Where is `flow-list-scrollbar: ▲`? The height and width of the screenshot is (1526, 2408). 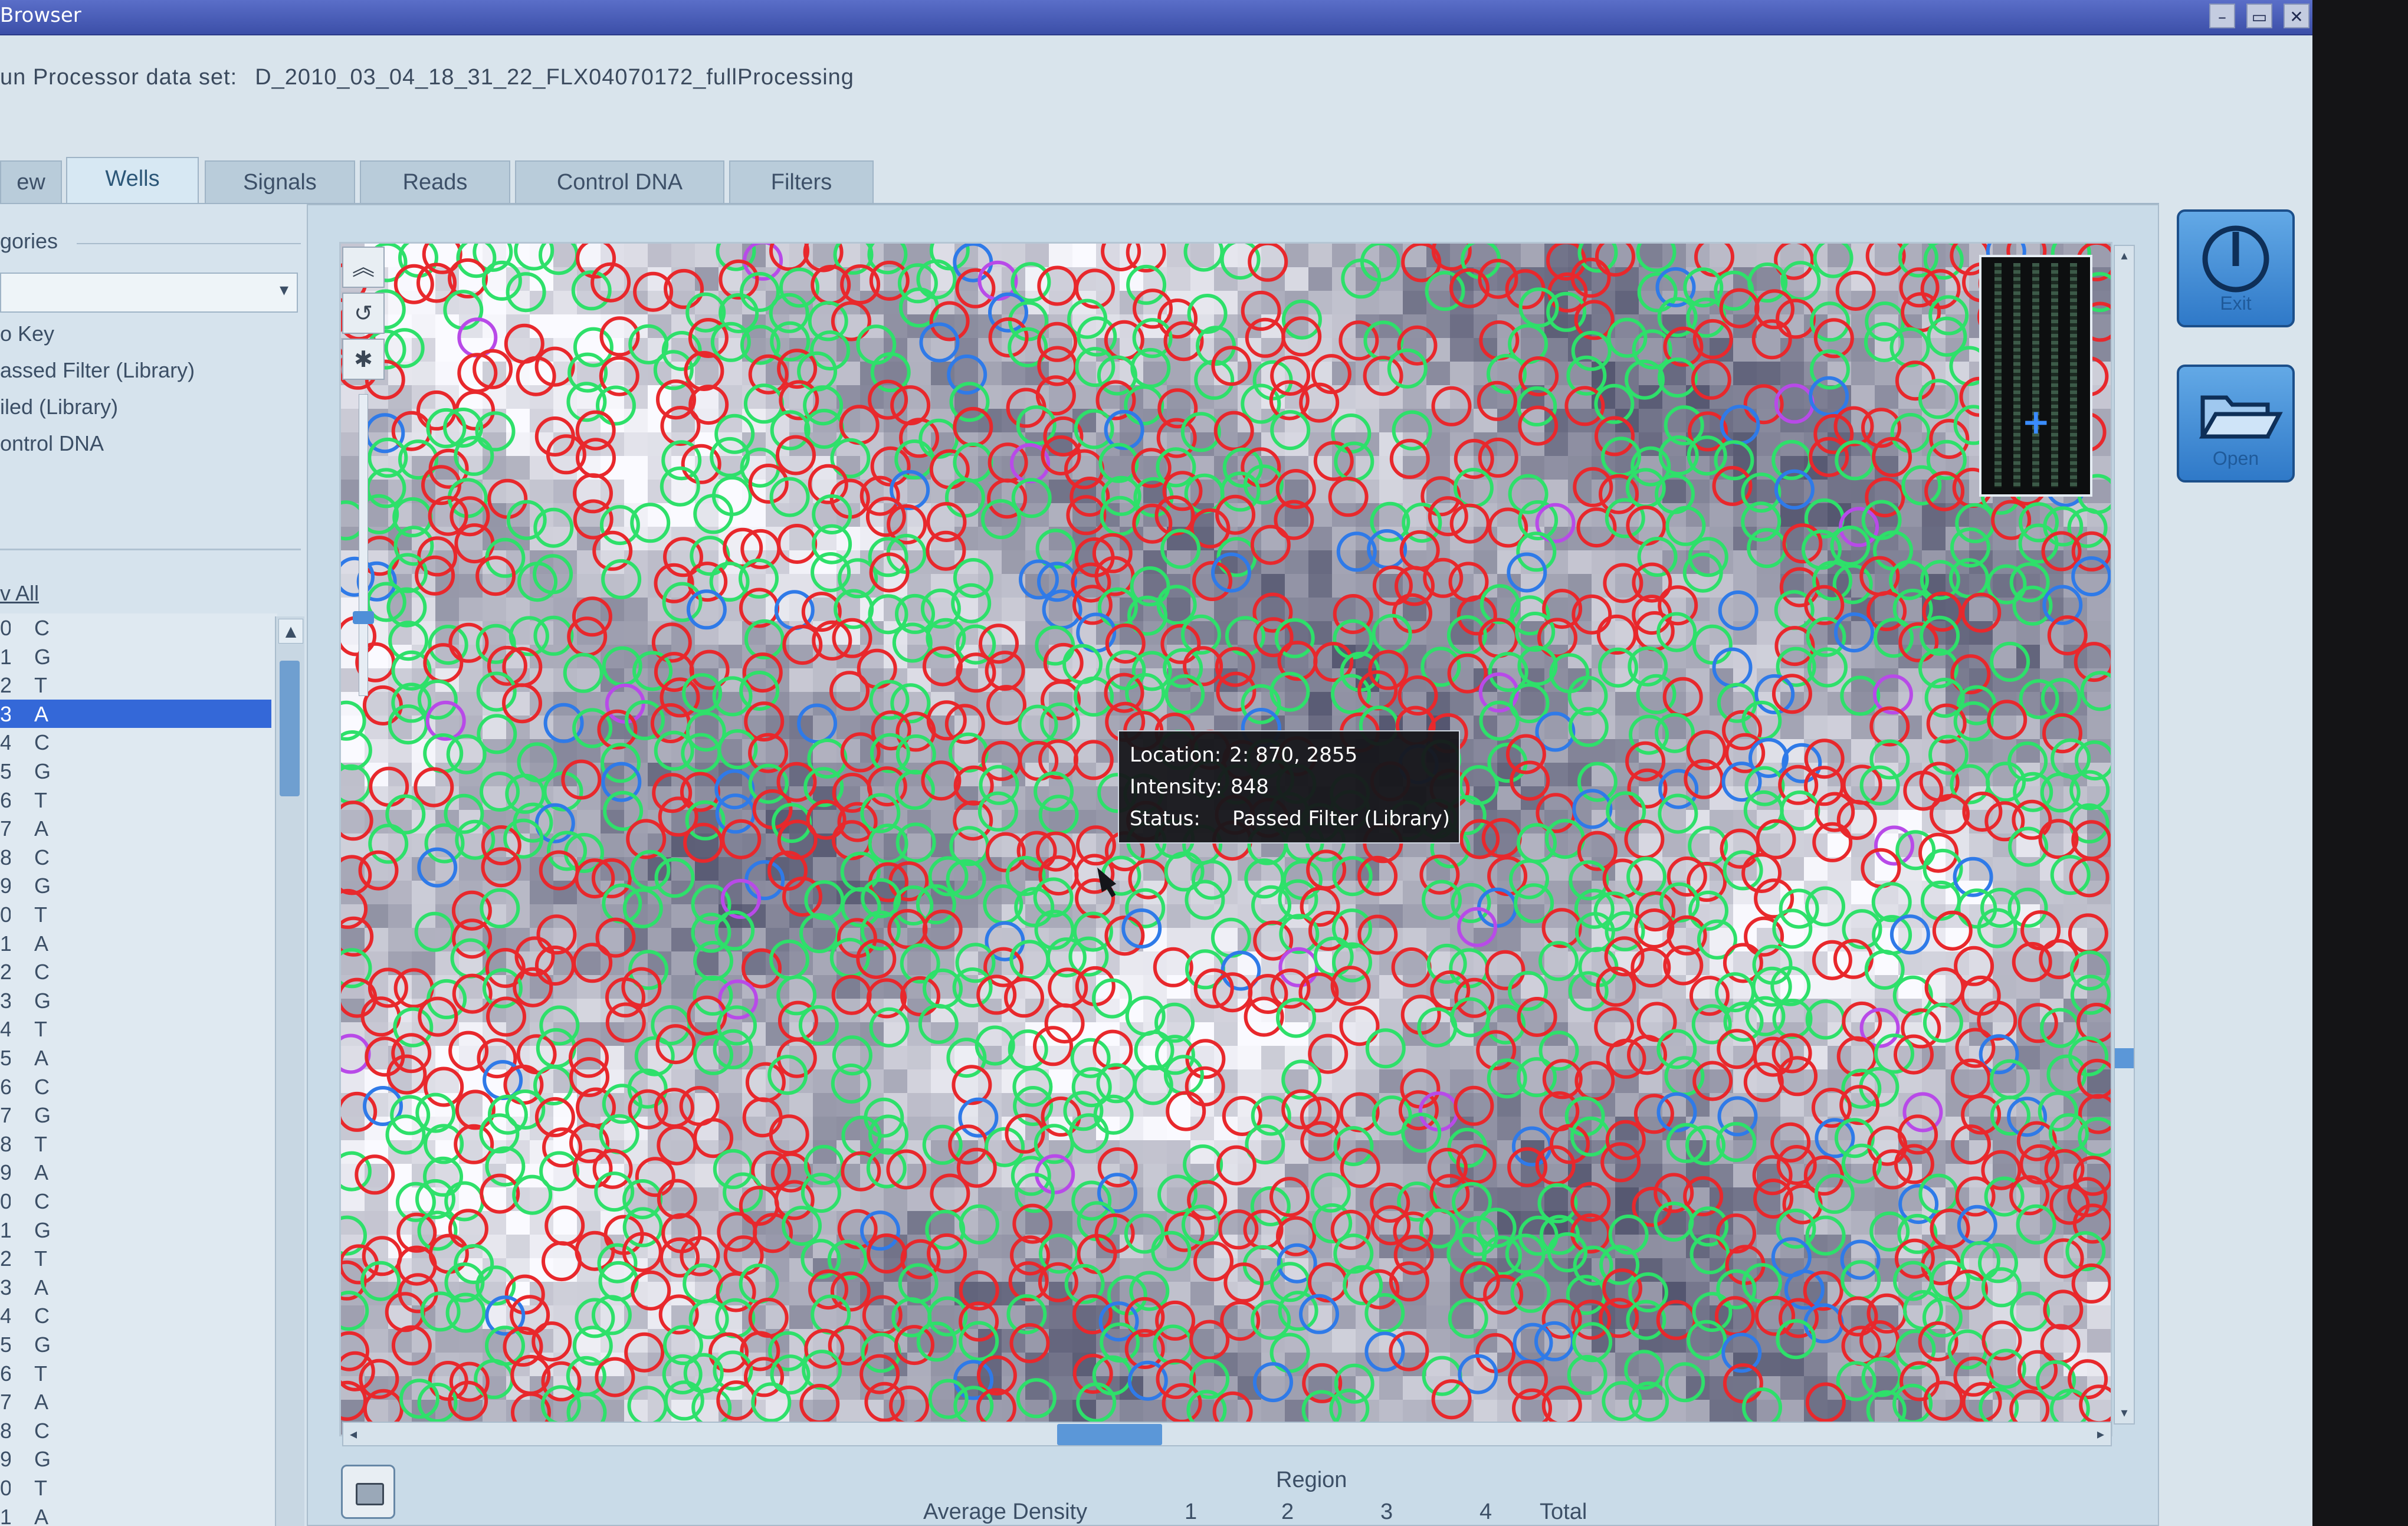
flow-list-scrollbar: ▲ is located at coordinates (290, 1071).